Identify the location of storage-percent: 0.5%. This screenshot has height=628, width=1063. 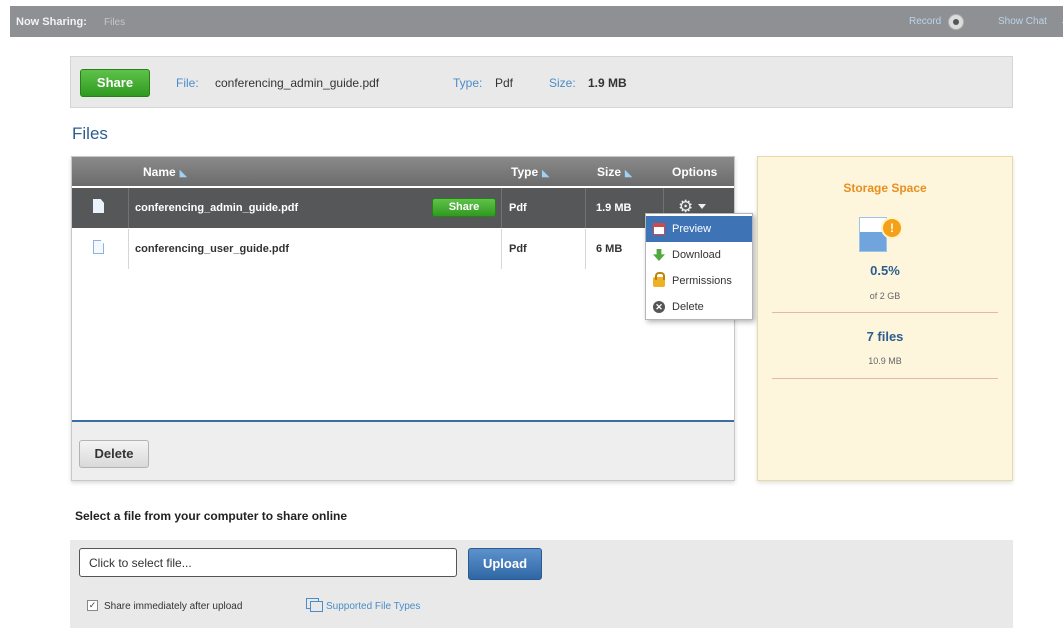
(885, 270).